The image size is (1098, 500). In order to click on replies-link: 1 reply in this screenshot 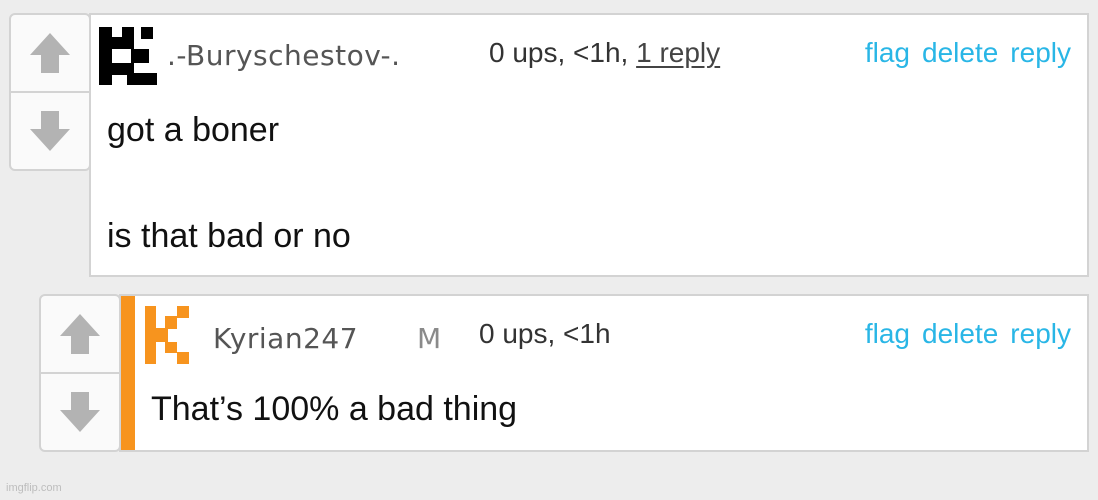, I will do `click(678, 52)`.